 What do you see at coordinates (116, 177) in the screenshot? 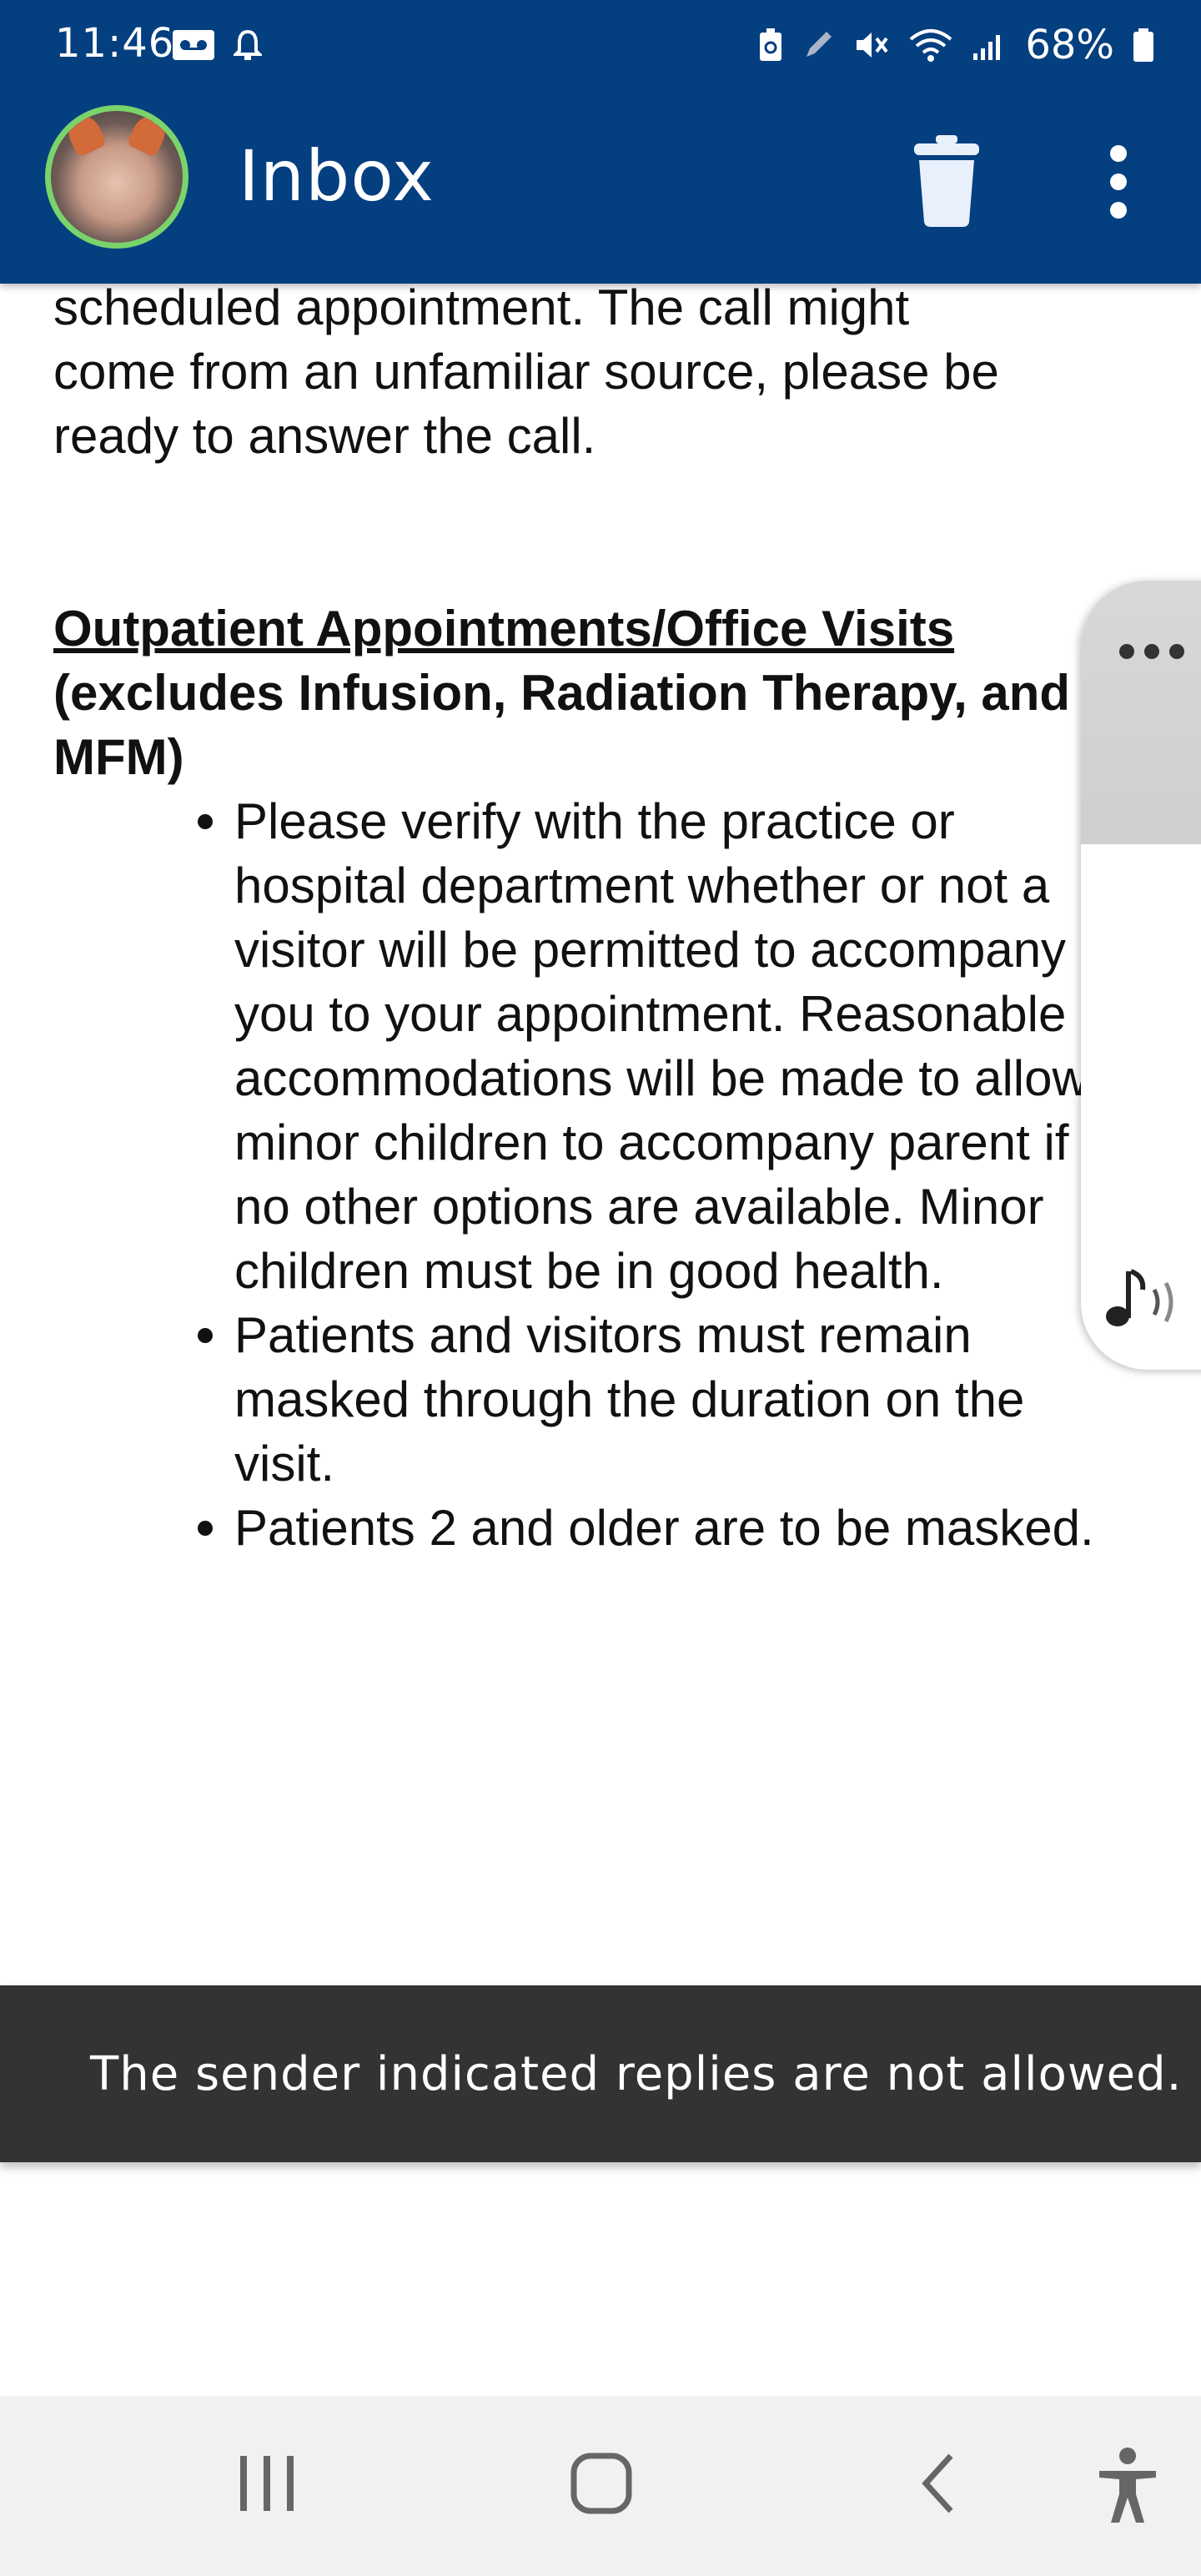
I see `avatar` at bounding box center [116, 177].